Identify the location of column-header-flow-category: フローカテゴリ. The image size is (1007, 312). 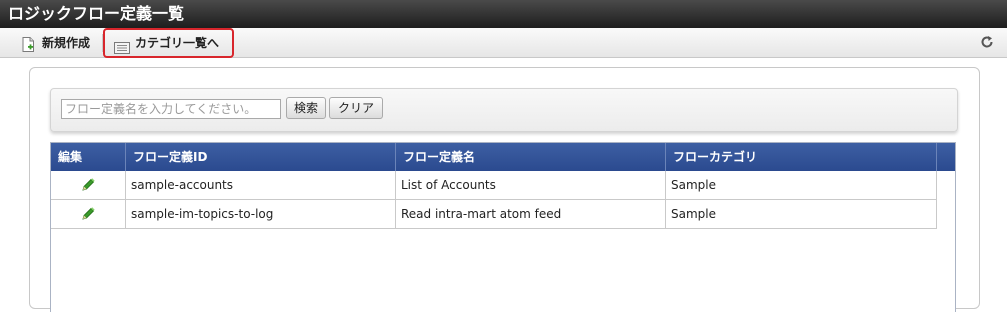
(801, 157).